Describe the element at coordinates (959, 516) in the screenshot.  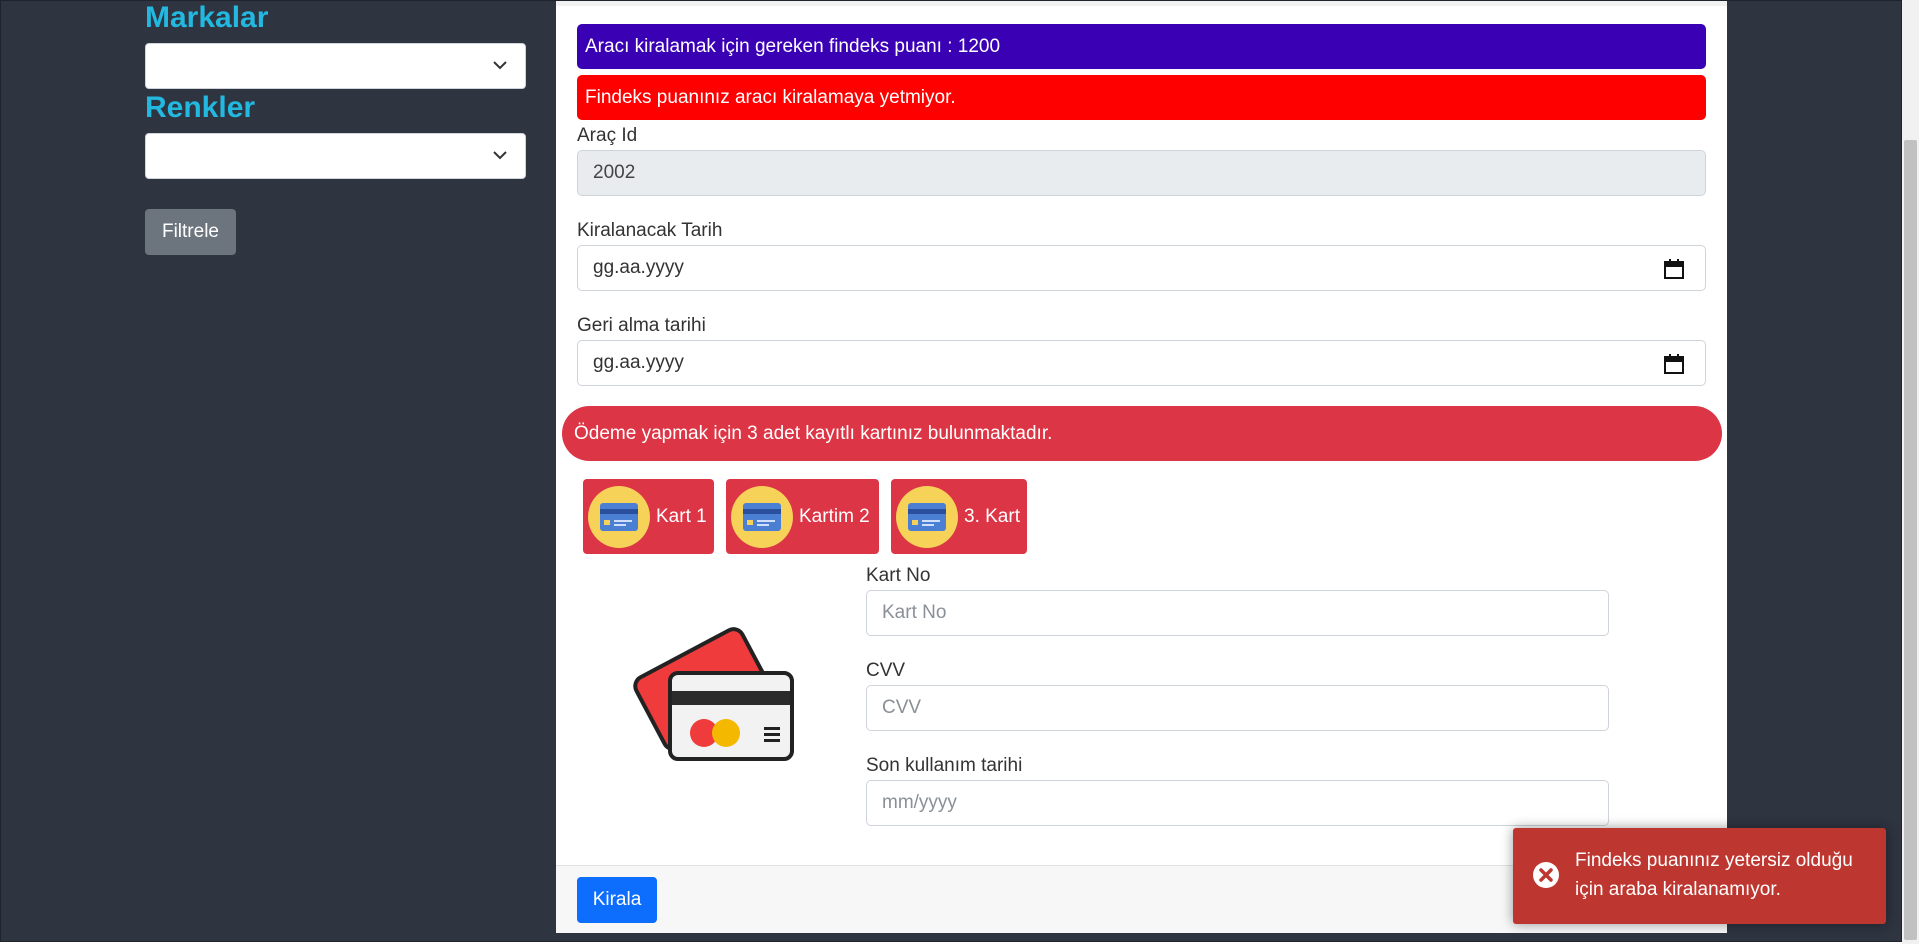
I see `saved-card-button-3: 3. Kart` at that location.